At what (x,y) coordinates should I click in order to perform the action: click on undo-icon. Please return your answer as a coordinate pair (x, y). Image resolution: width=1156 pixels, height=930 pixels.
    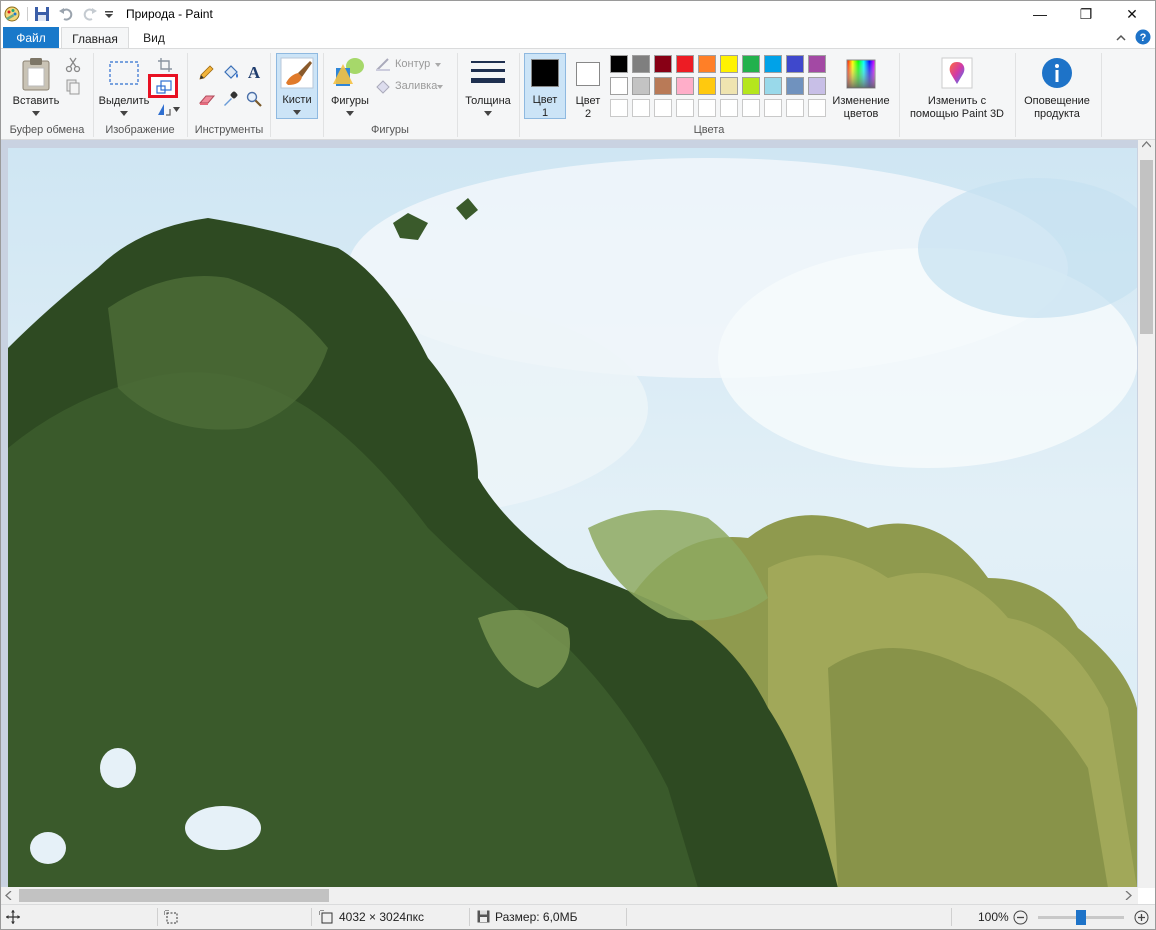
    Looking at the image, I should click on (66, 14).